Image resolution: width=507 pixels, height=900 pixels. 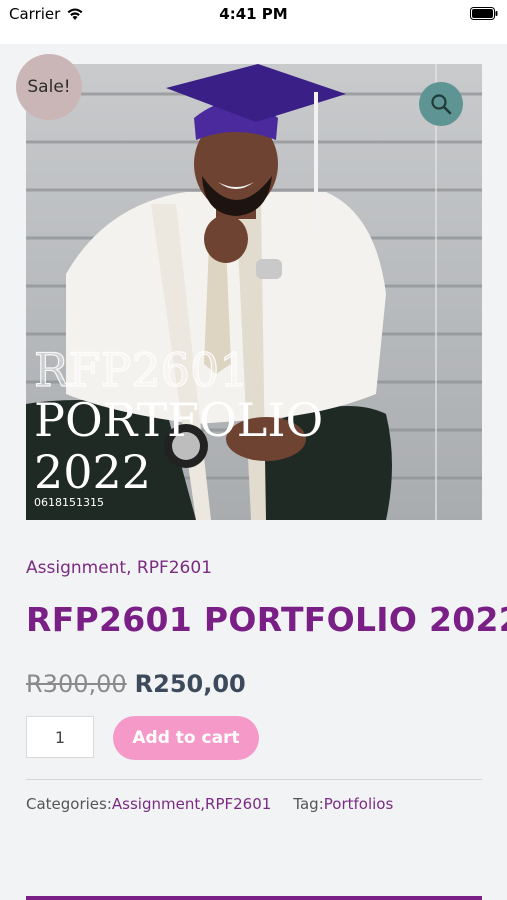 What do you see at coordinates (69, 804) in the screenshot?
I see `categories-label: Categories:` at bounding box center [69, 804].